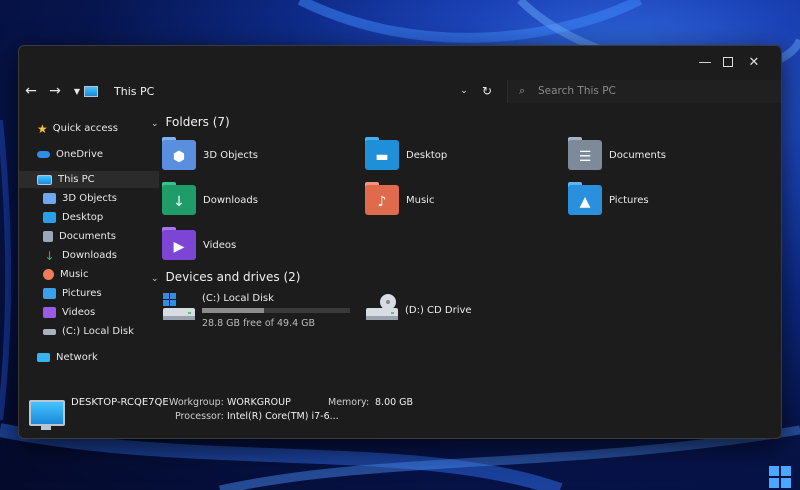 The height and width of the screenshot is (490, 800). I want to click on back-button: ←, so click(31, 91).